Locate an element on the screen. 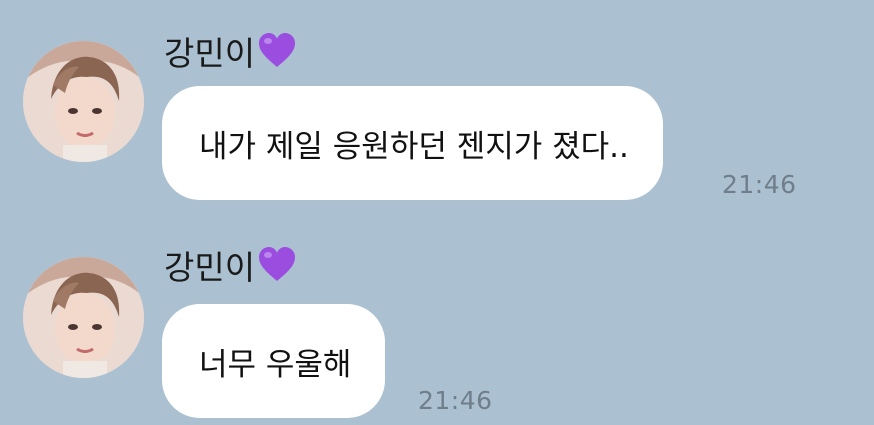  message-text: 너무 우울해 is located at coordinates (275, 364).